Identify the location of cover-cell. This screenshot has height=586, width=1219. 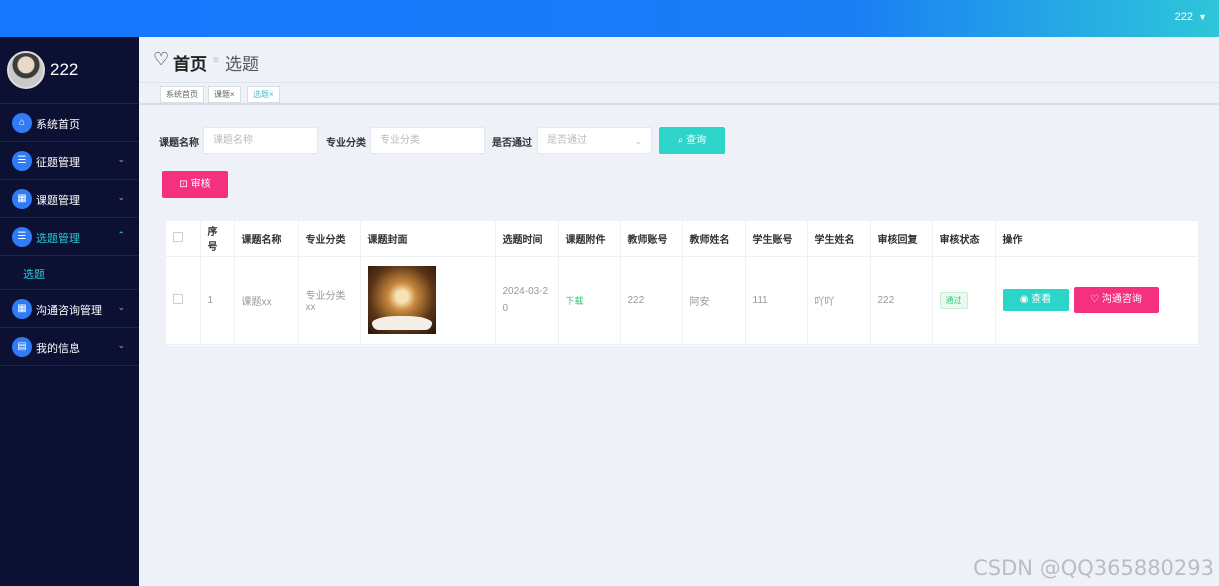
(428, 300).